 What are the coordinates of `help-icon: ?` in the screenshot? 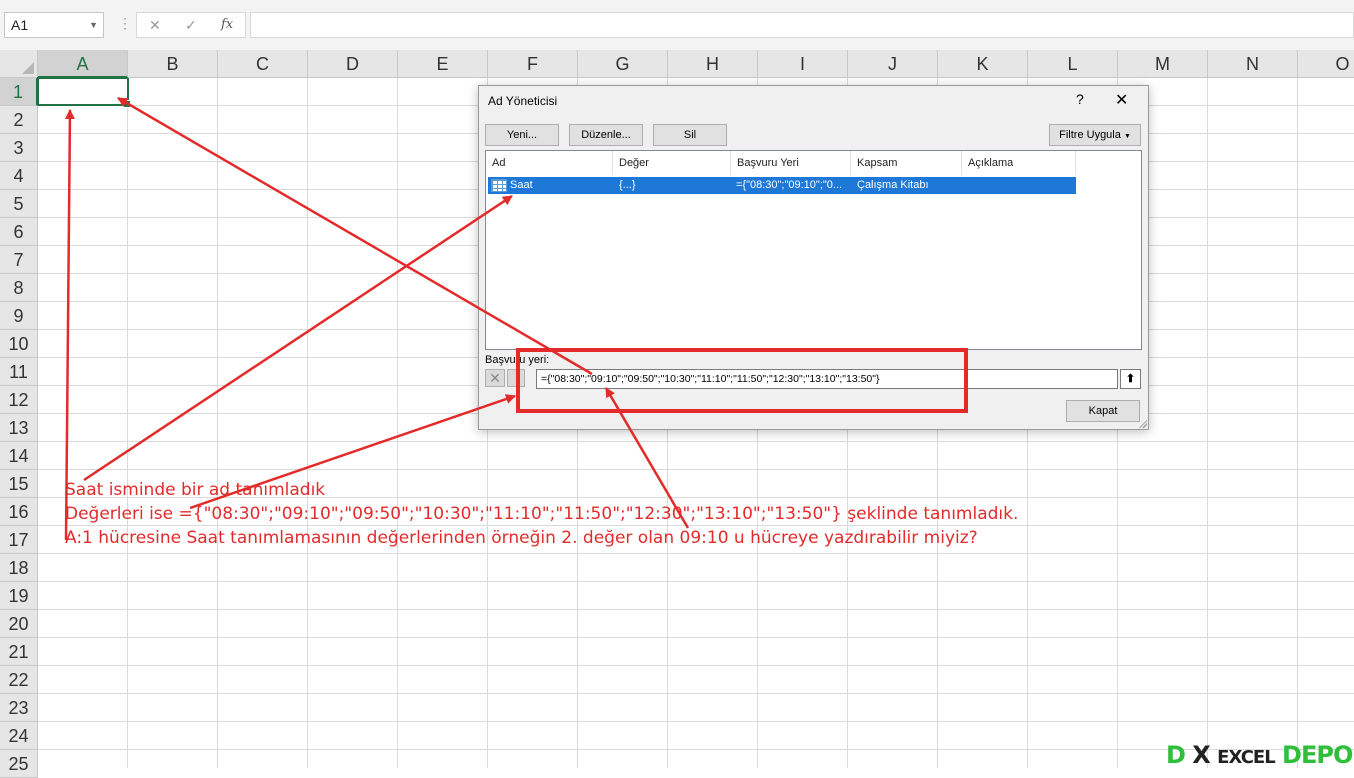 It's located at (1080, 99).